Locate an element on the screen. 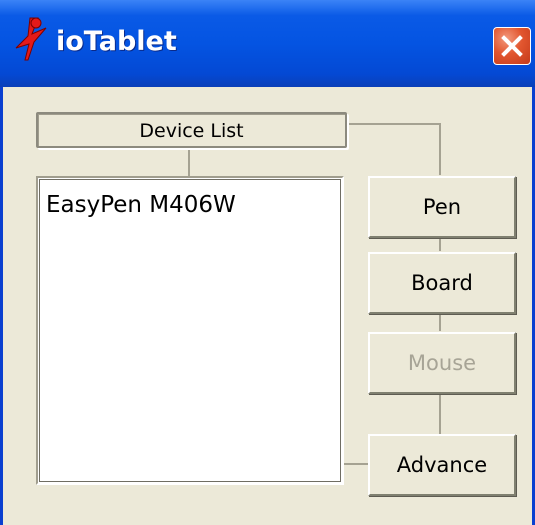 Image resolution: width=535 pixels, height=525 pixels. device-list-header: Device List is located at coordinates (191, 130).